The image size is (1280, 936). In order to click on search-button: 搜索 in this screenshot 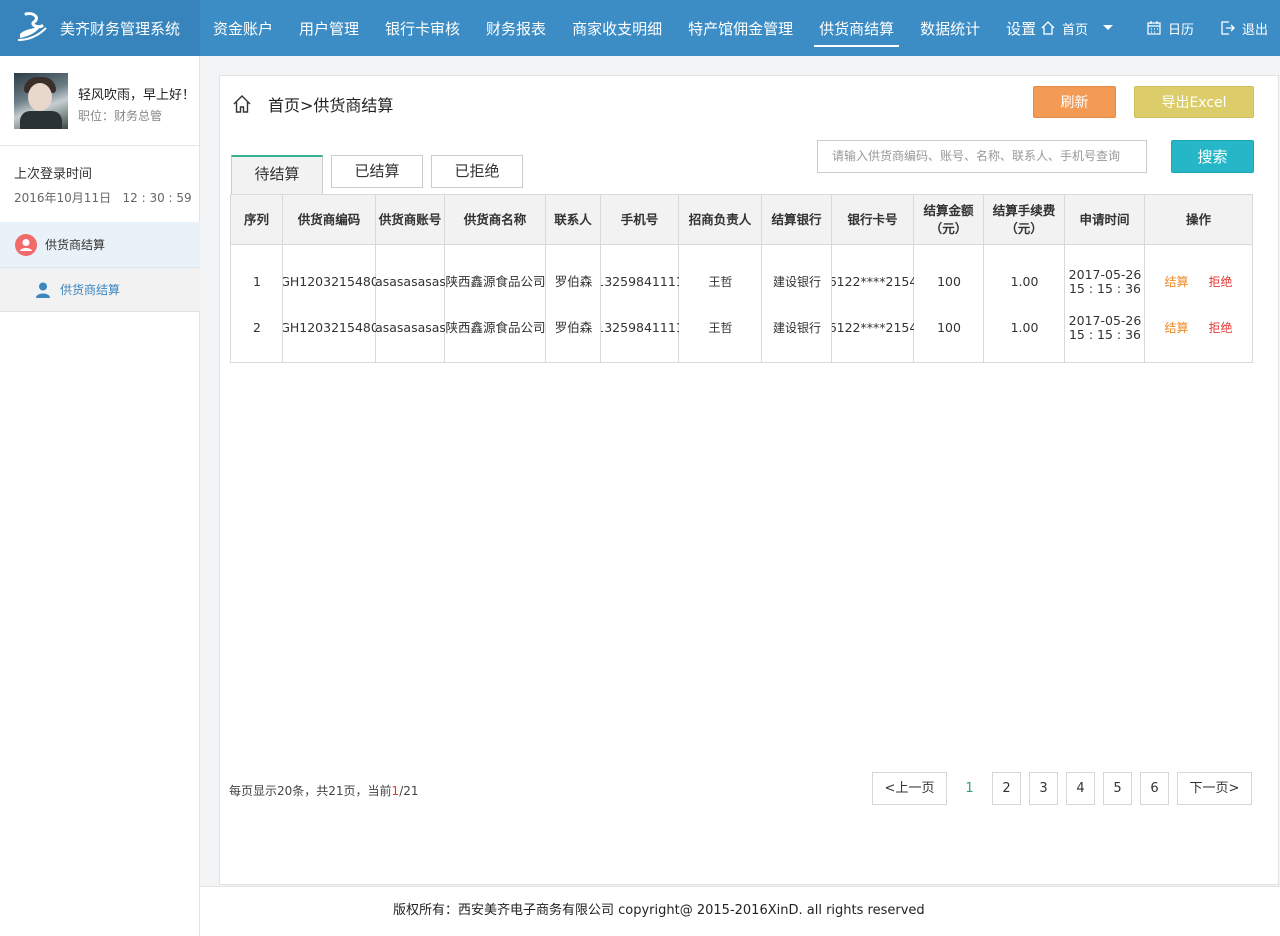, I will do `click(1212, 156)`.